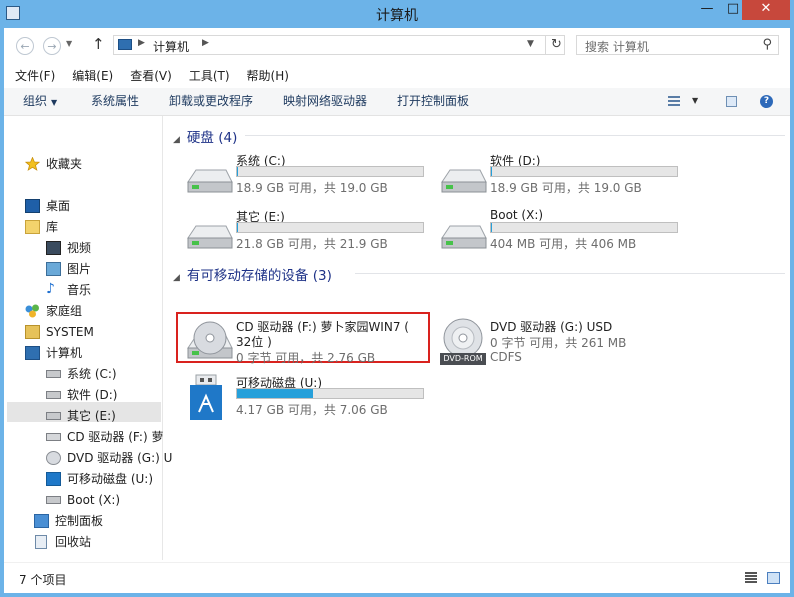  Describe the element at coordinates (254, 342) in the screenshot. I see `drive-name-line2: 32位 )` at that location.